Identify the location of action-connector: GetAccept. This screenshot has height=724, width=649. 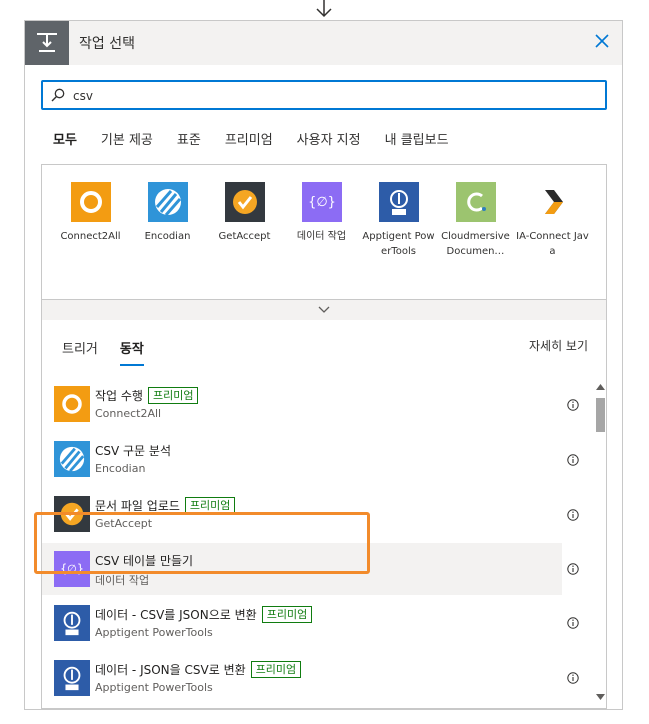
(124, 523).